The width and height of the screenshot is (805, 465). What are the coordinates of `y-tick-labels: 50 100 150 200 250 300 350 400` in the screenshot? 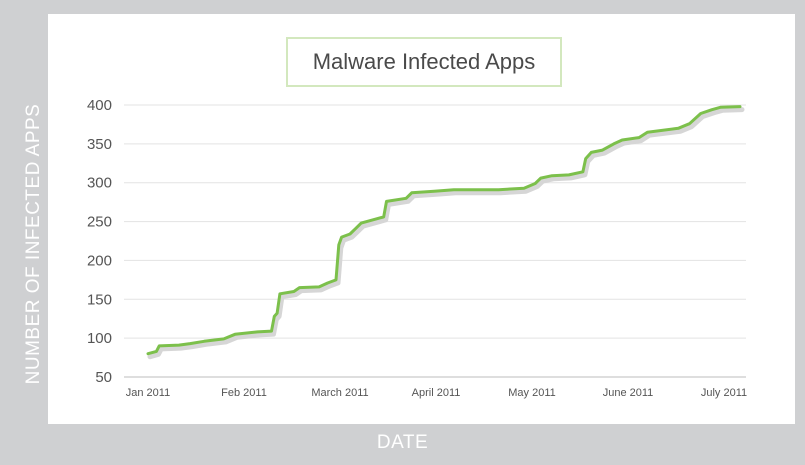 It's located at (99, 241).